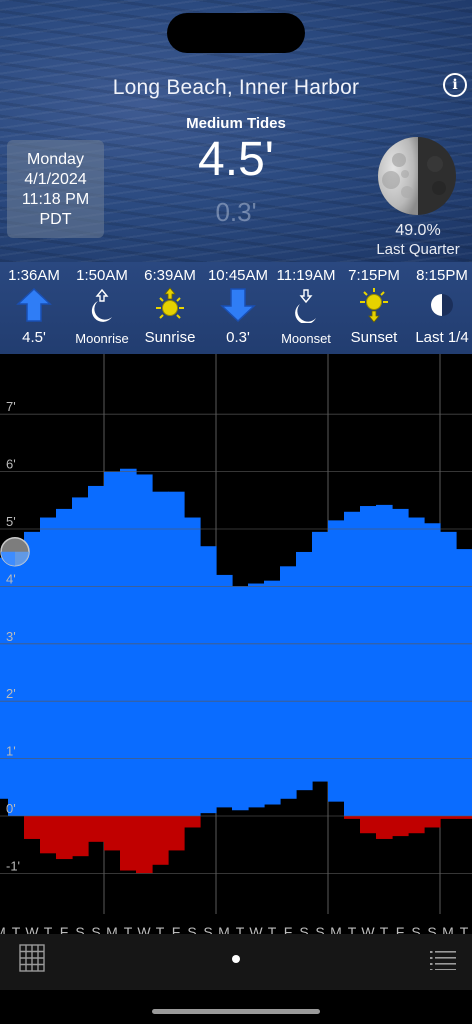 The height and width of the screenshot is (1024, 472). Describe the element at coordinates (32, 958) in the screenshot. I see `grid-calendar-icon` at that location.